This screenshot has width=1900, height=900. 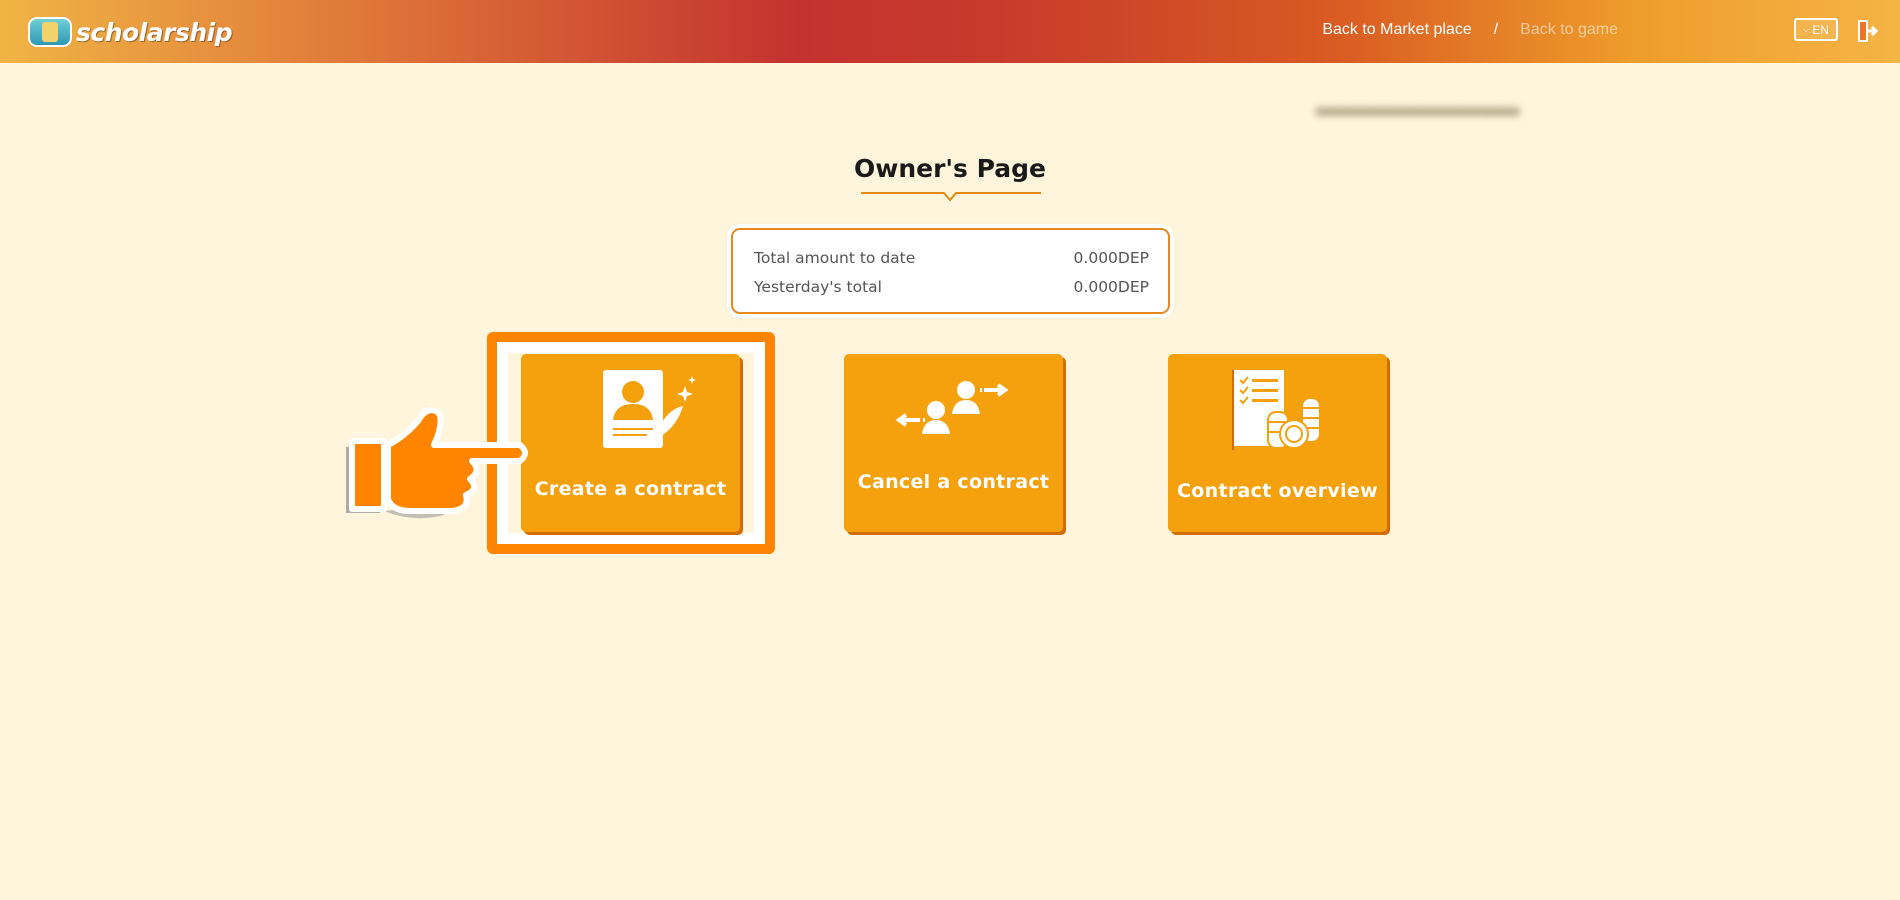 I want to click on language-label: EN, so click(x=1820, y=29).